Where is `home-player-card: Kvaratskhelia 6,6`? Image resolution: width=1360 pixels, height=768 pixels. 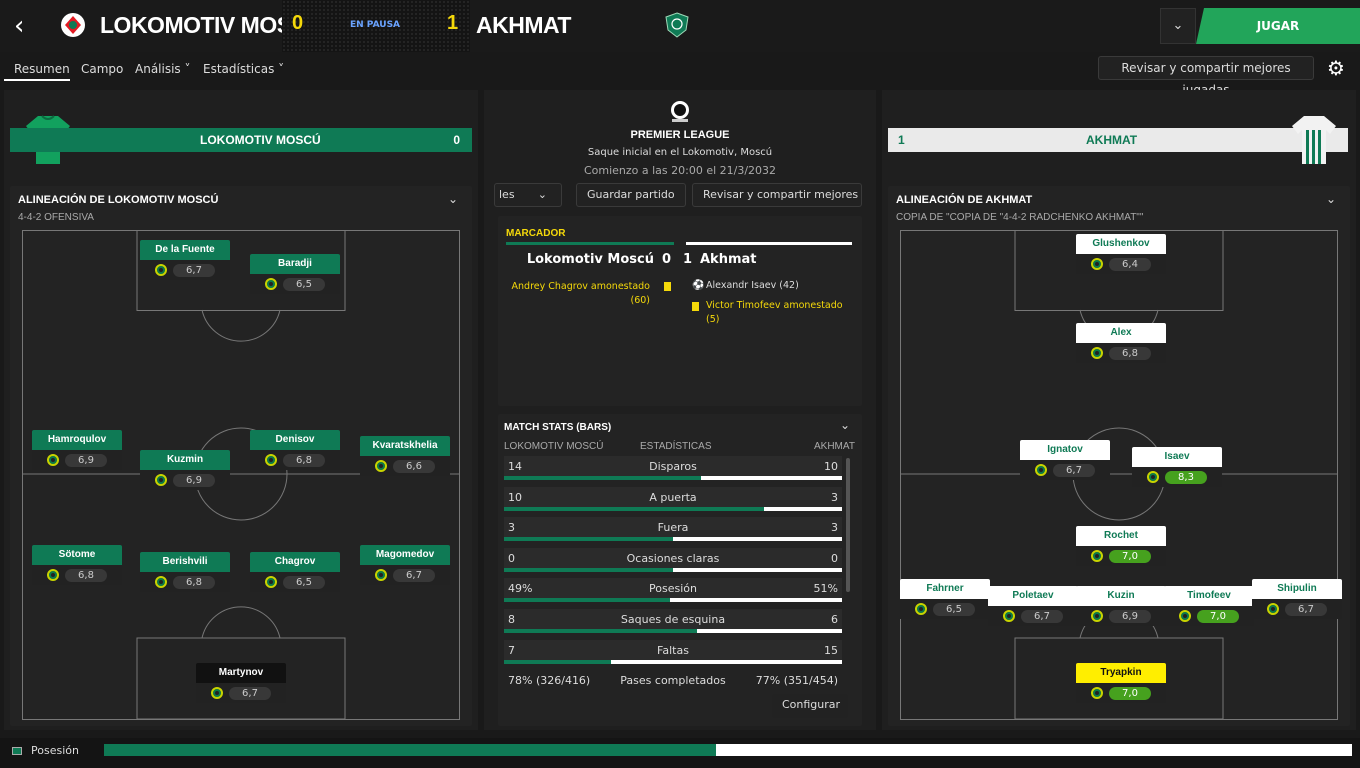 home-player-card: Kvaratskhelia 6,6 is located at coordinates (405, 456).